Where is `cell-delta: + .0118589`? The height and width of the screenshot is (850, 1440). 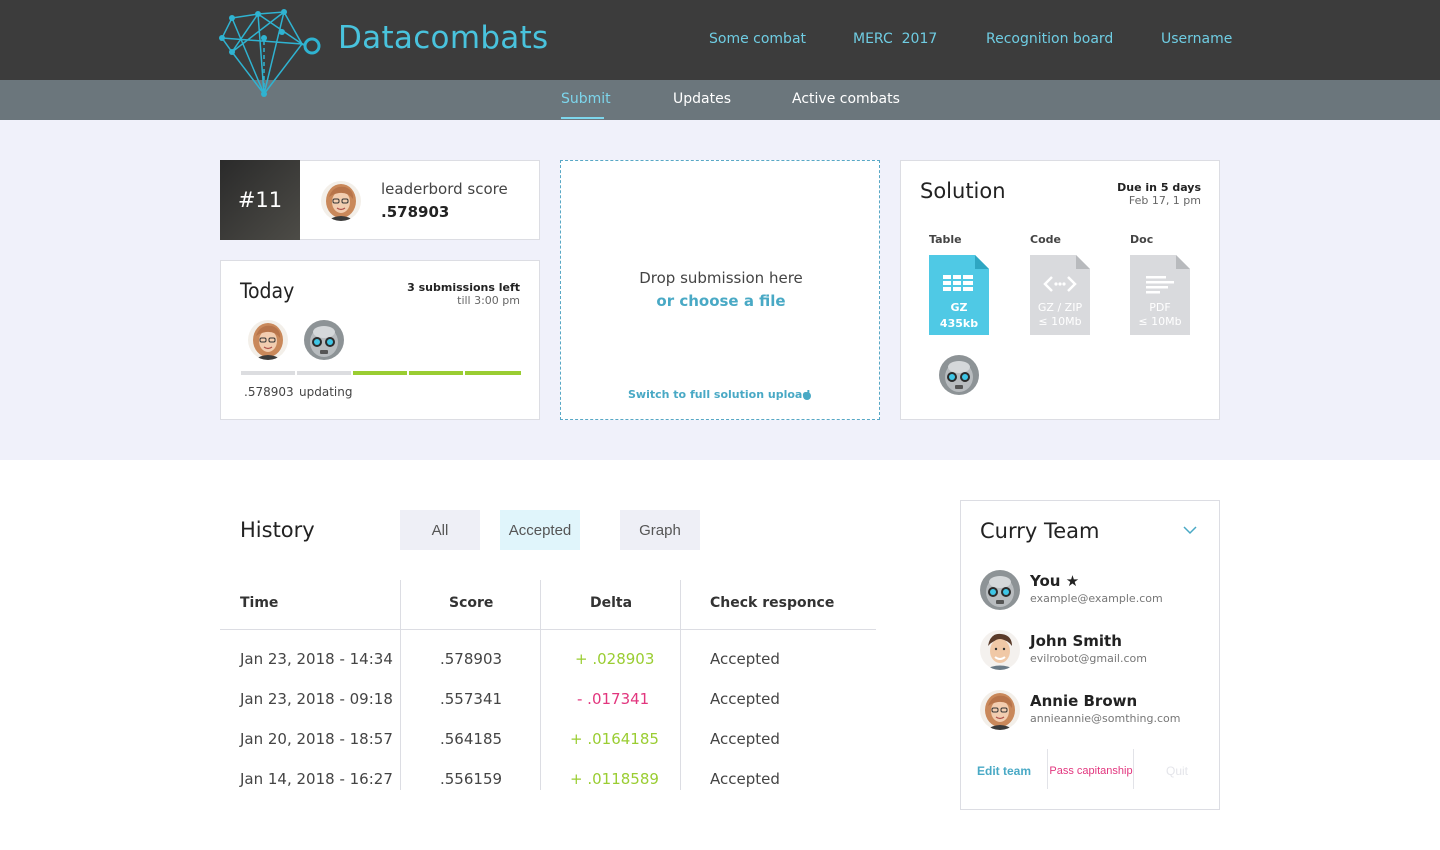
cell-delta: + .0118589 is located at coordinates (614, 779).